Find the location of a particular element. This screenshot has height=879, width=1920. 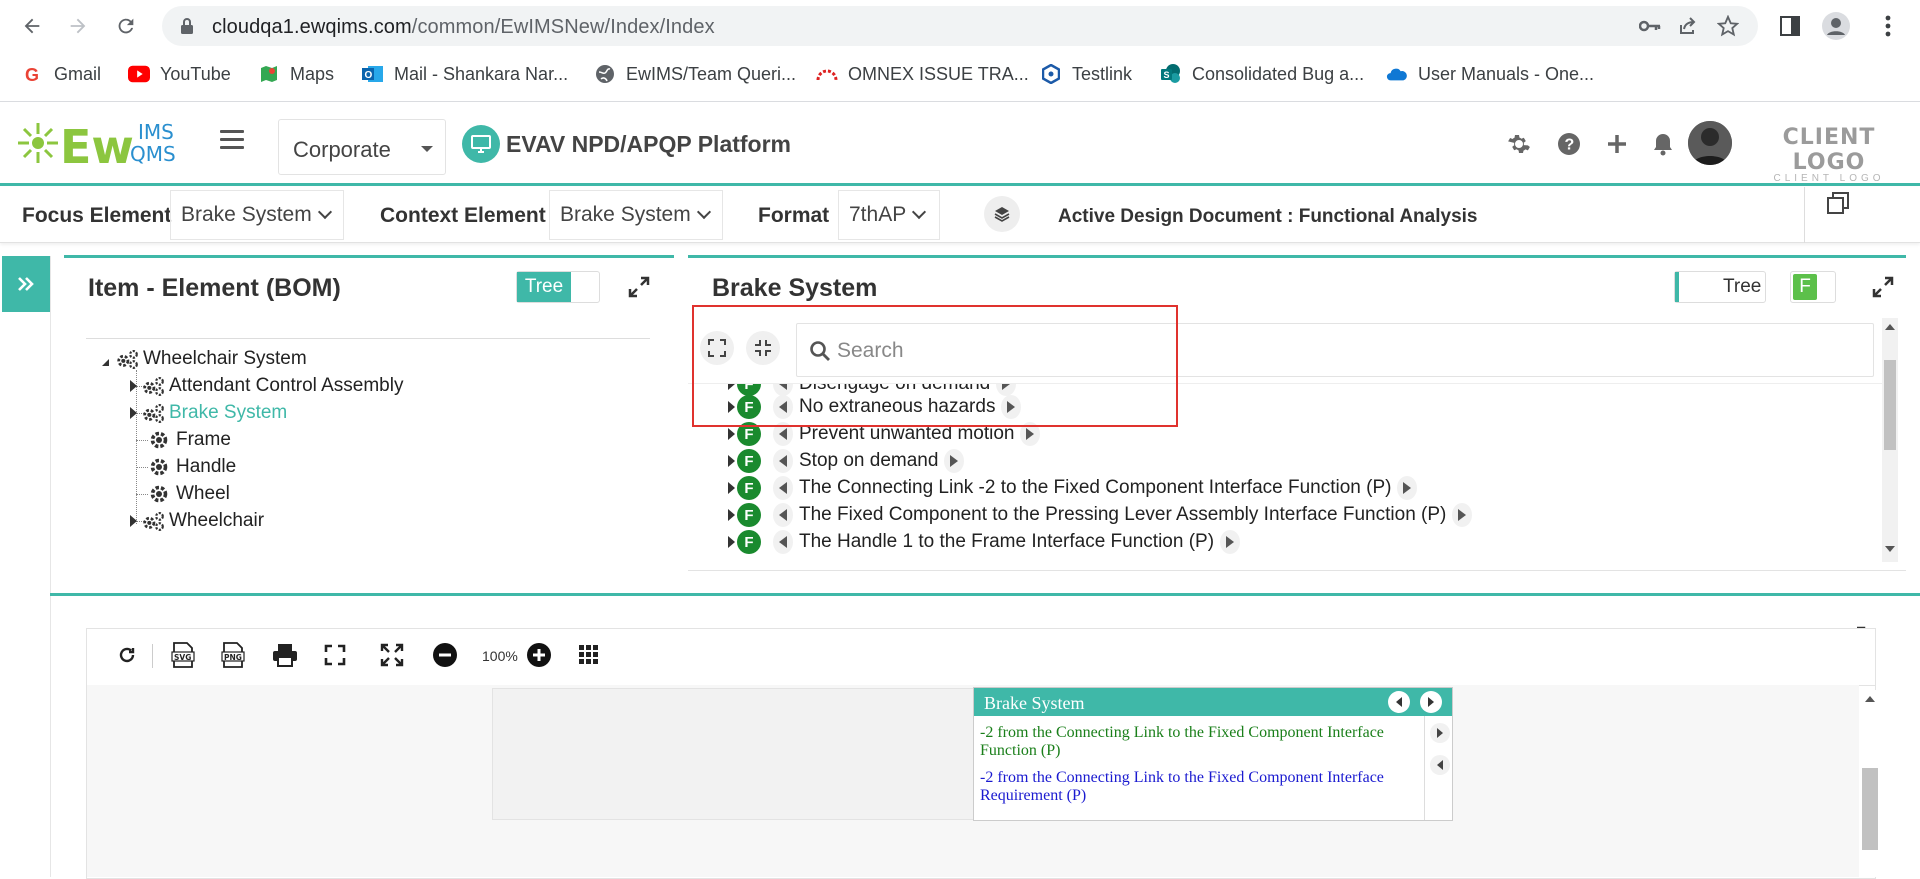

png-export-icon: PNG is located at coordinates (233, 655).